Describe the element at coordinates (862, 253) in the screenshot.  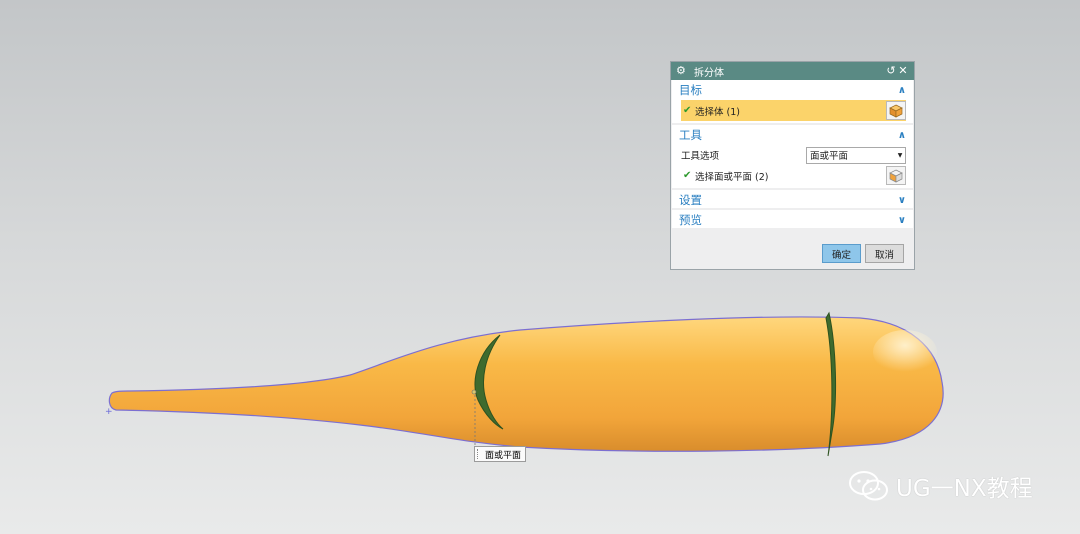
I see `dialog-footer: 确定 取消` at that location.